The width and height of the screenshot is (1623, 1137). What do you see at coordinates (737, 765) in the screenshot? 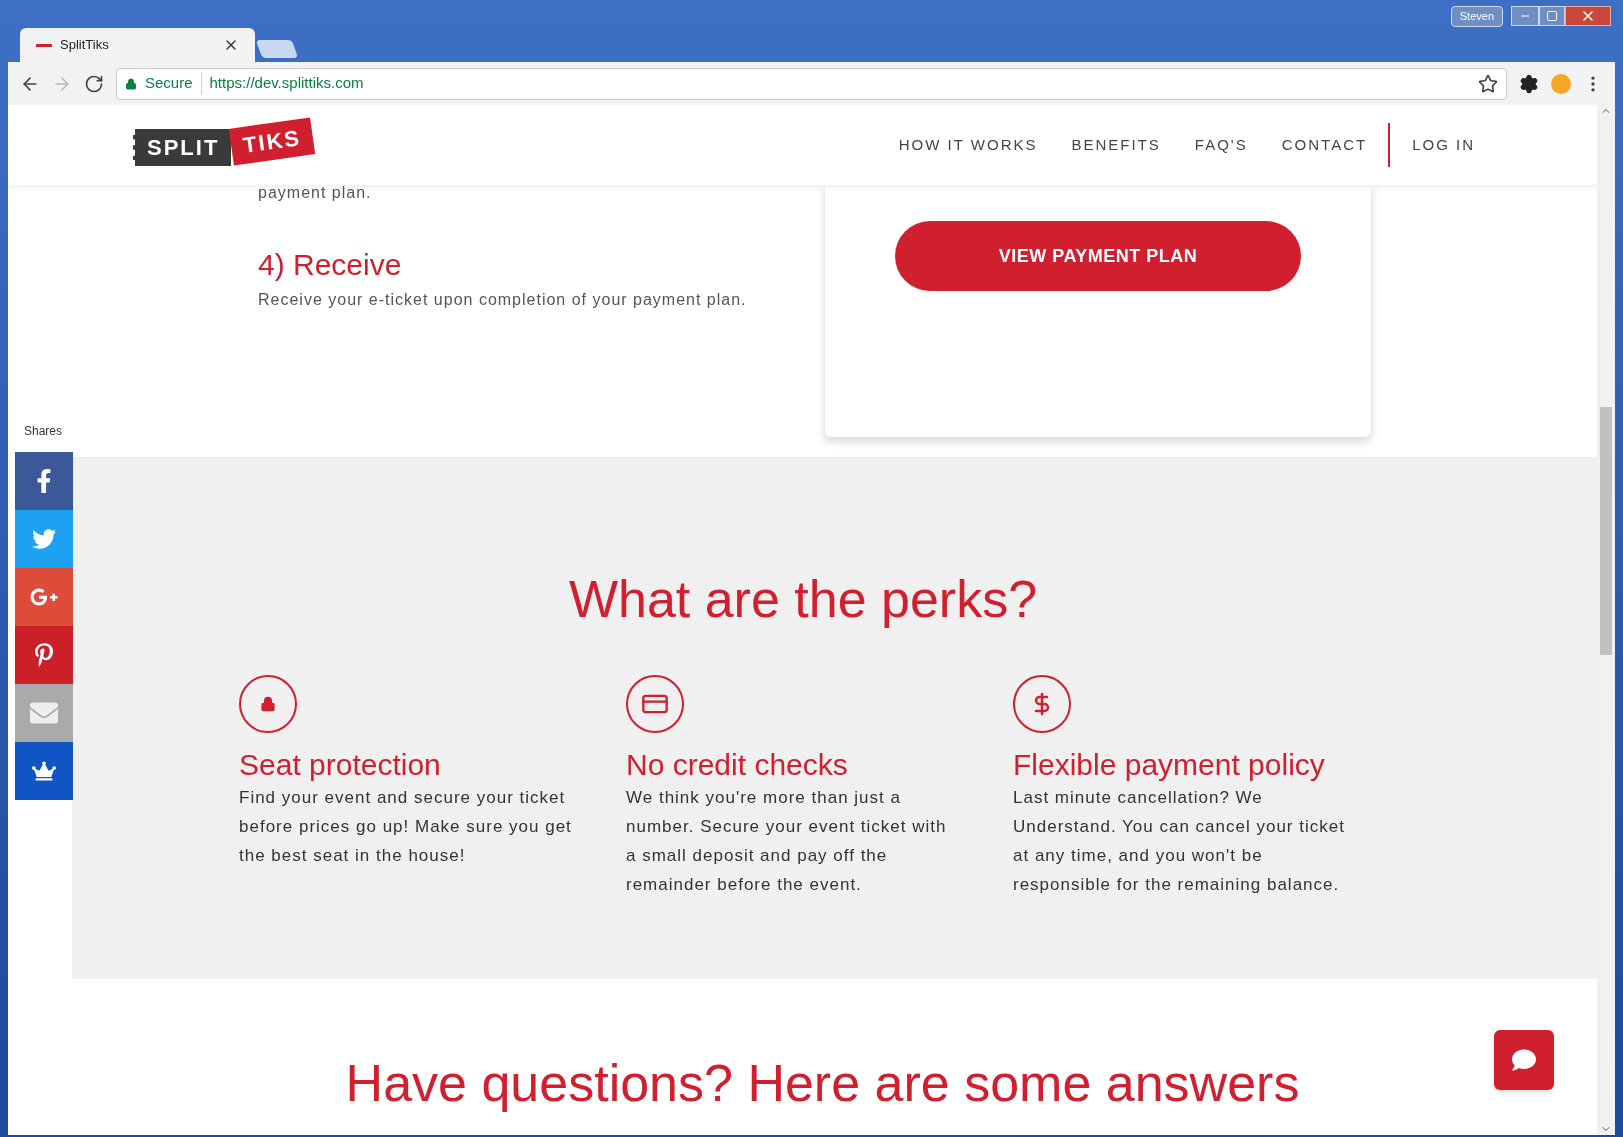
I see `perk-title: No credit checks` at bounding box center [737, 765].